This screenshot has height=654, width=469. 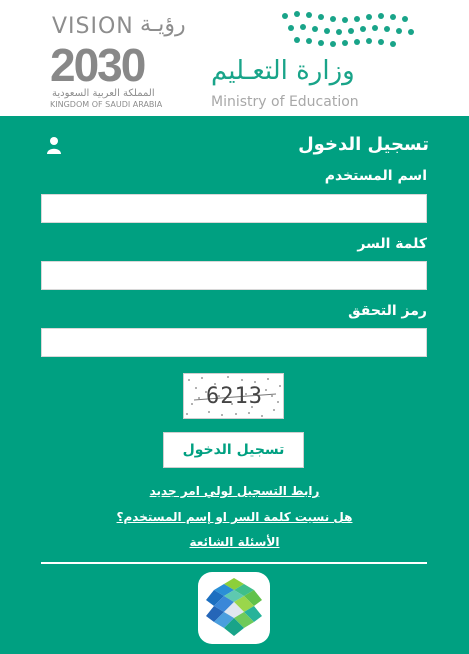 I want to click on ministry-dots-icon, so click(x=348, y=29).